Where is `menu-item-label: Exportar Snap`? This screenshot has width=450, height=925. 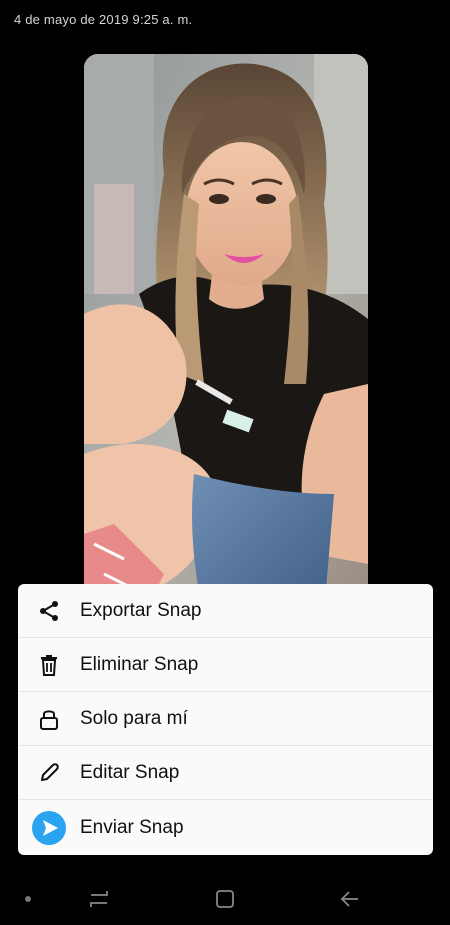 menu-item-label: Exportar Snap is located at coordinates (141, 610).